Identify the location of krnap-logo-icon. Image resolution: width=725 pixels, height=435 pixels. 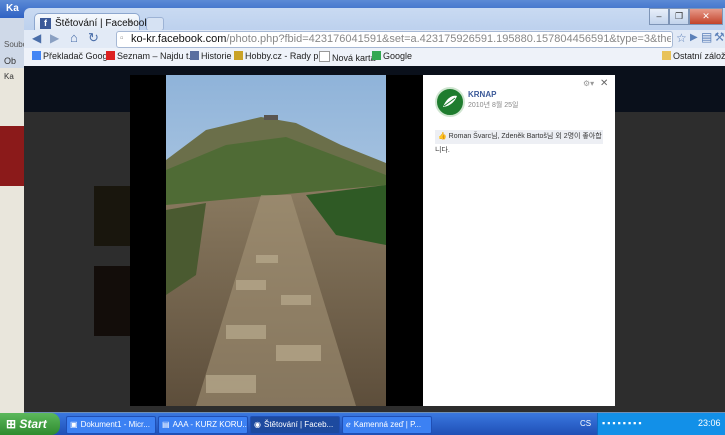
(450, 101).